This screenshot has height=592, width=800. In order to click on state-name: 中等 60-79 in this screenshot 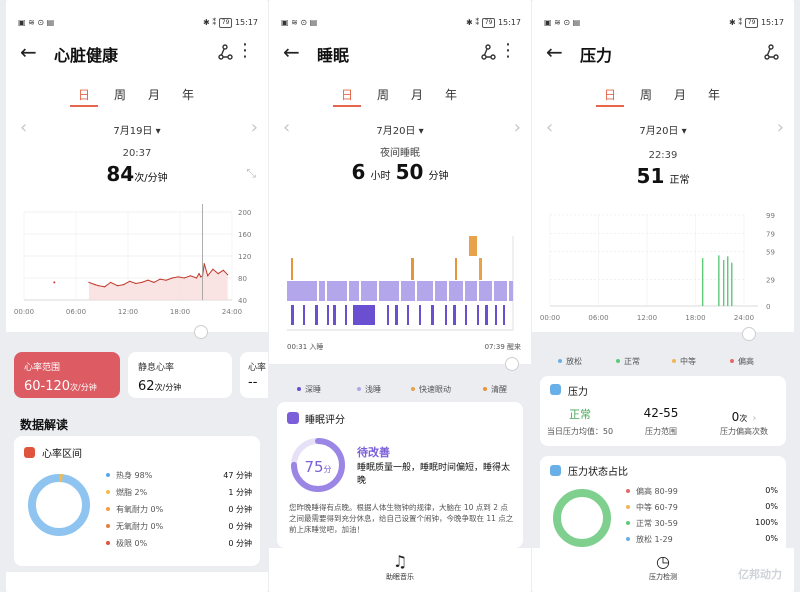, I will do `click(657, 507)`.